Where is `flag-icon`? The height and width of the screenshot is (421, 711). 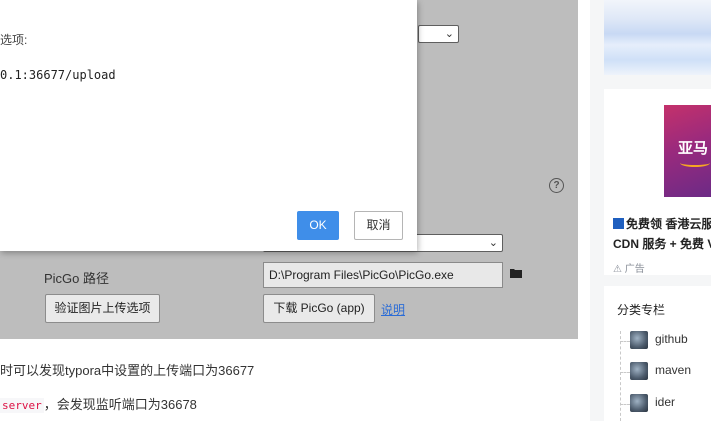 flag-icon is located at coordinates (618, 223).